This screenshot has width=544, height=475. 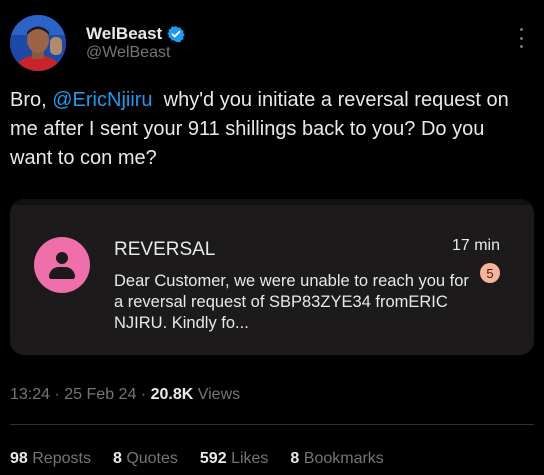 What do you see at coordinates (272, 424) in the screenshot?
I see `divider` at bounding box center [272, 424].